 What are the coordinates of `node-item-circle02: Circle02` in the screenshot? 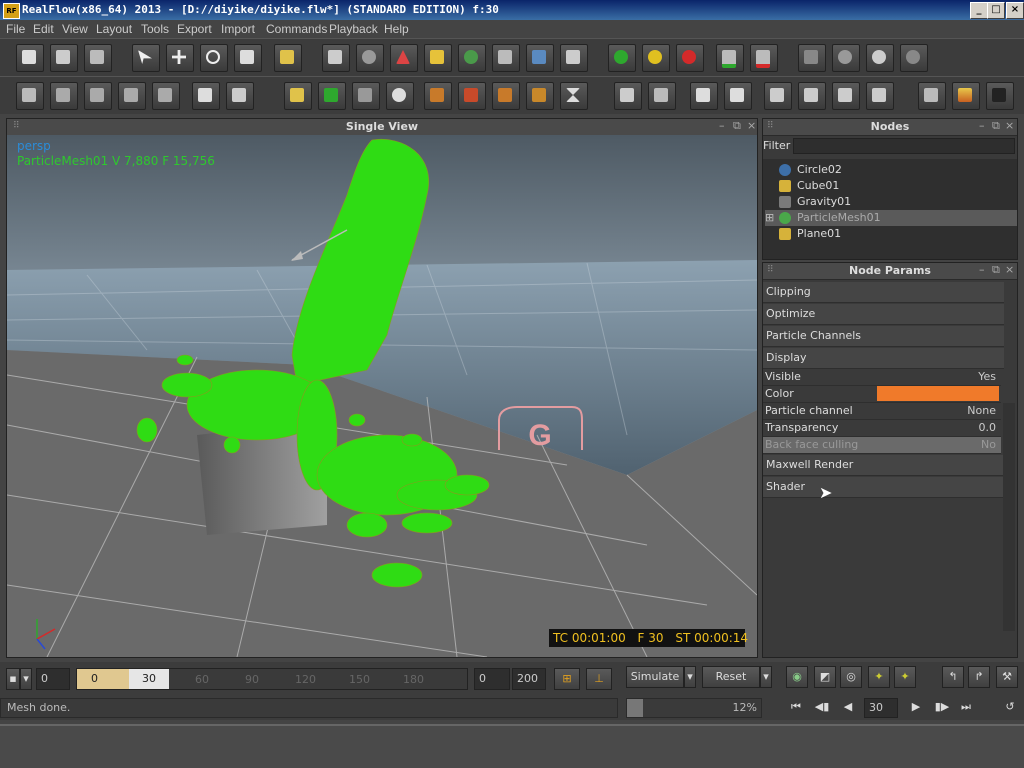 It's located at (891, 170).